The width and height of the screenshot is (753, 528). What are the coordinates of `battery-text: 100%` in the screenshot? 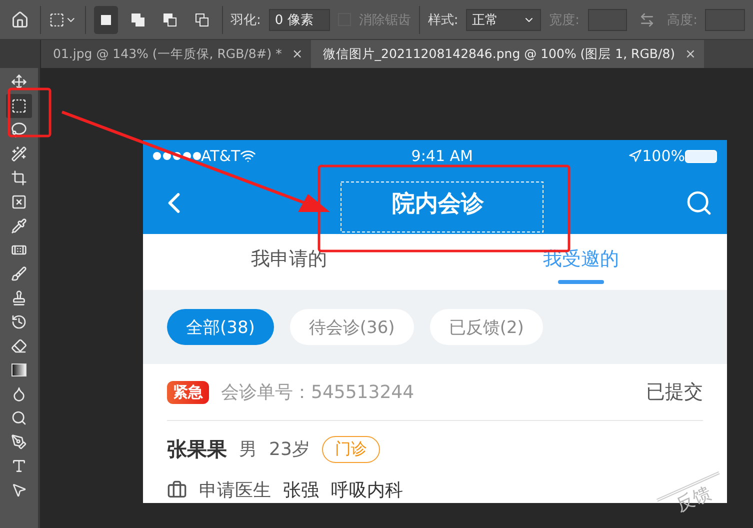 It's located at (664, 156).